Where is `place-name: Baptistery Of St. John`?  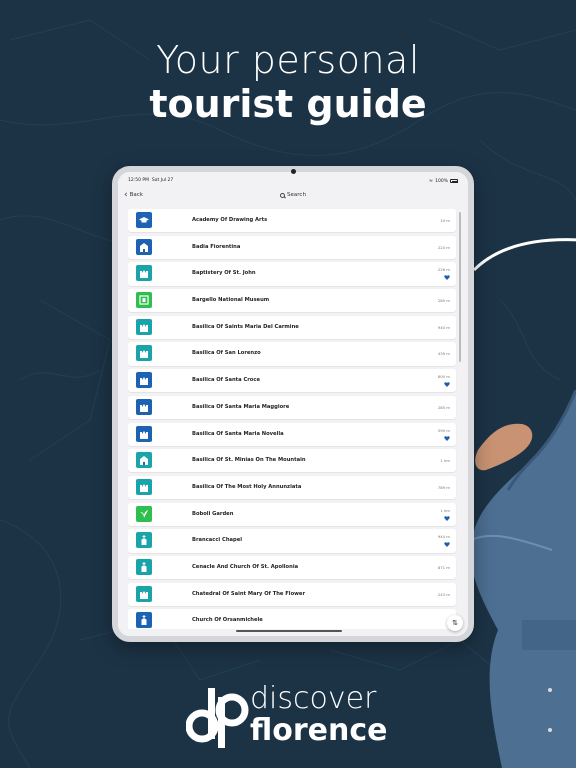
place-name: Baptistery Of St. John is located at coordinates (224, 273).